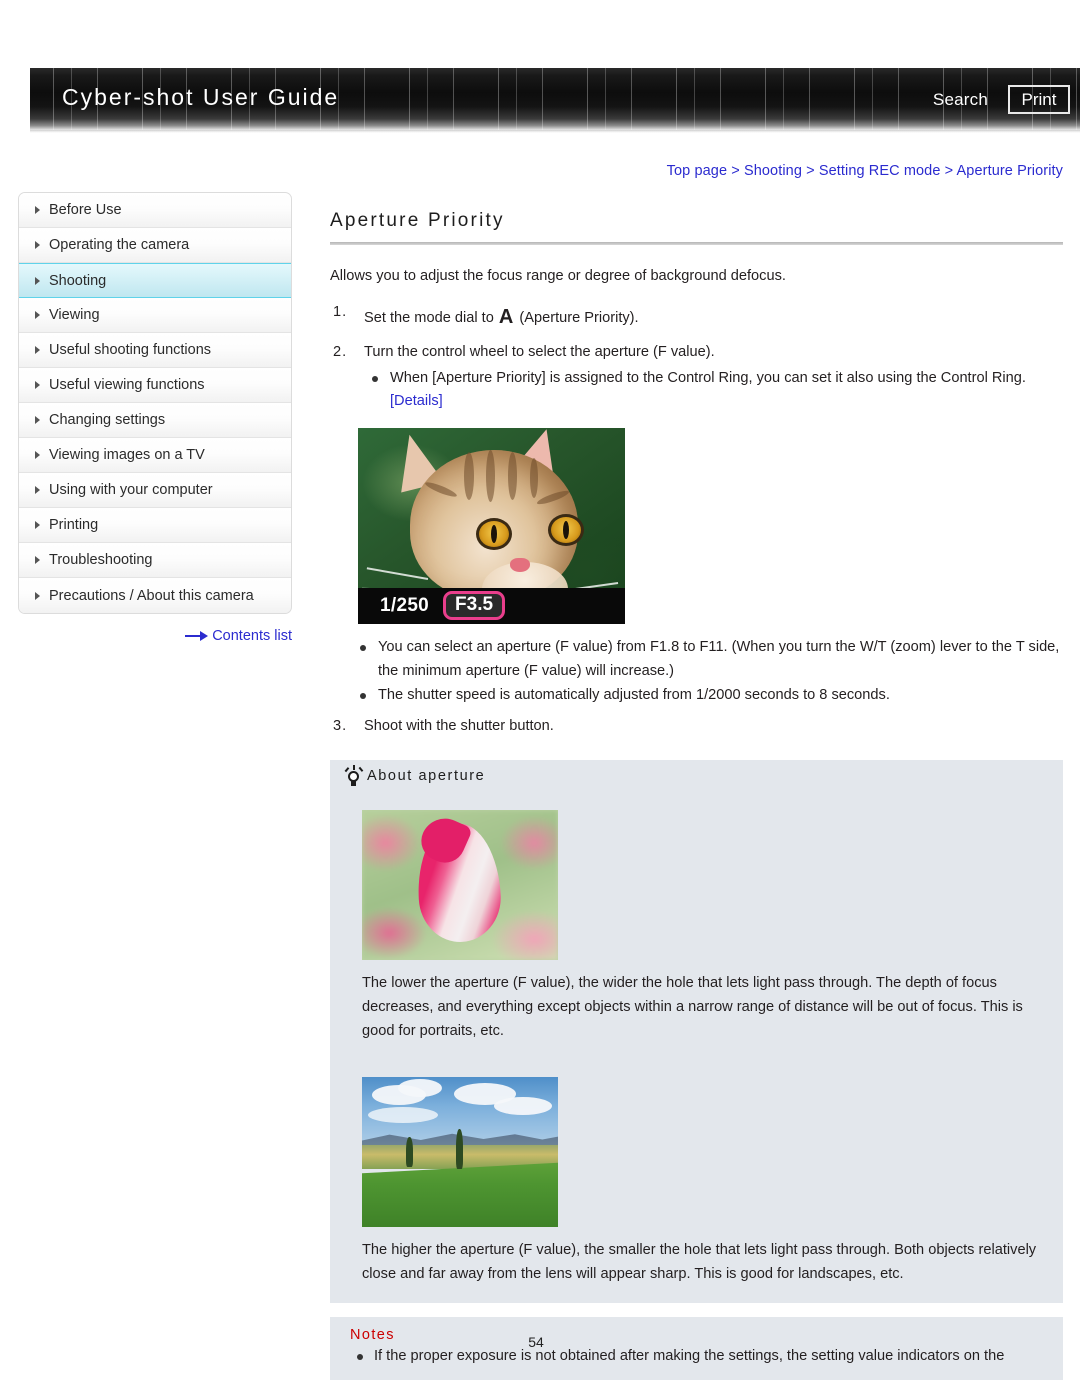  What do you see at coordinates (127, 385) in the screenshot?
I see `sidebar-item-label: Useful viewing functions` at bounding box center [127, 385].